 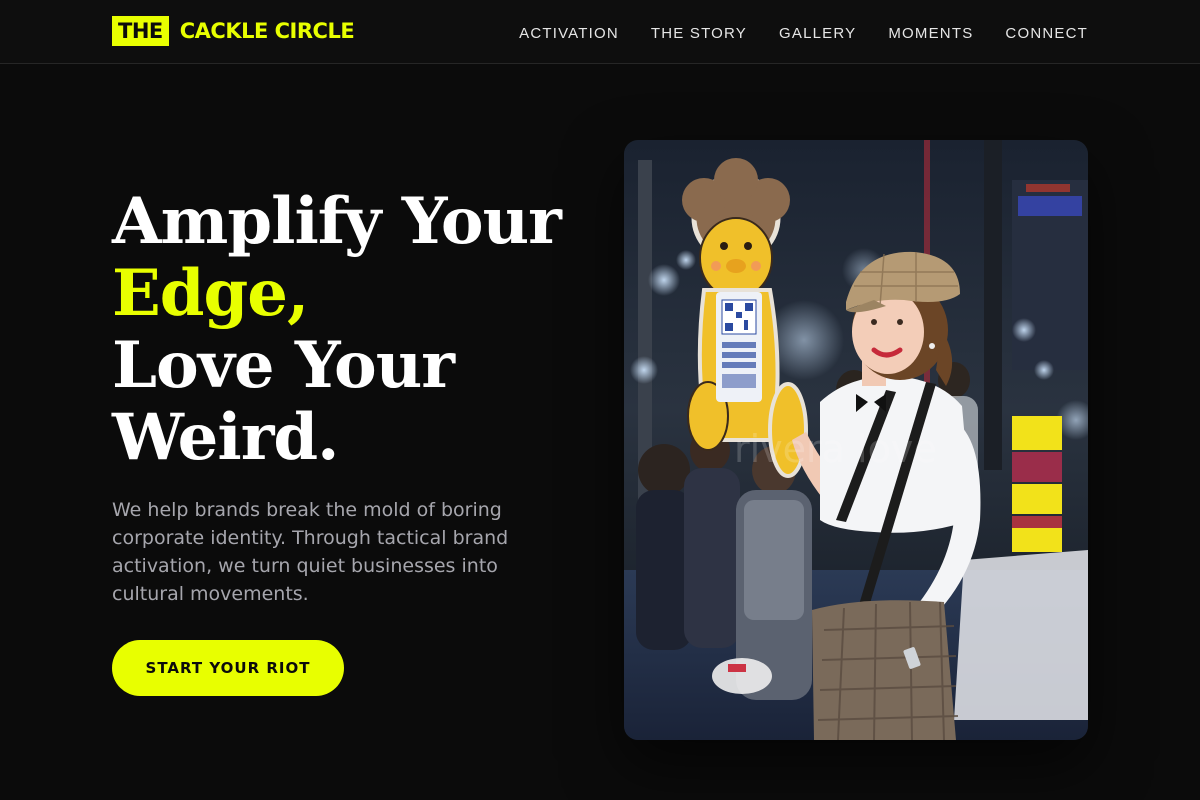 What do you see at coordinates (930, 33) in the screenshot?
I see `nav-link-moments: MOMENTS` at bounding box center [930, 33].